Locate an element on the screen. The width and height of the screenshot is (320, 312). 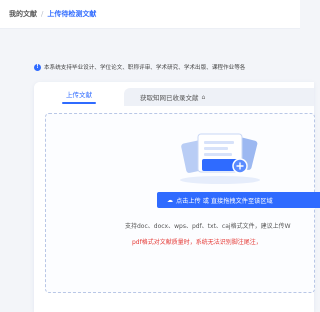
pdf-warning-text: pdf格式对文献质量时，系统无法识别脚注尾注， is located at coordinates (197, 242).